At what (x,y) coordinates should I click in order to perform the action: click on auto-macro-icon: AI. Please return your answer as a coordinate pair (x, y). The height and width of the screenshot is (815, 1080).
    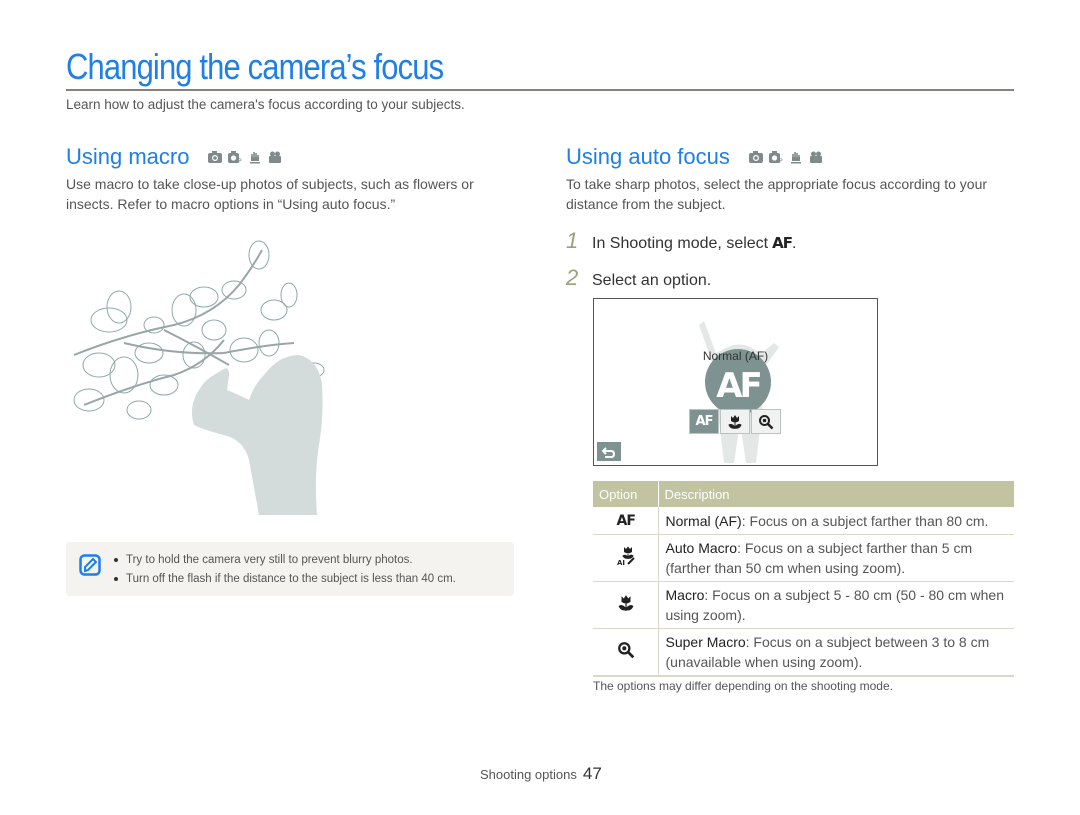
    Looking at the image, I should click on (626, 556).